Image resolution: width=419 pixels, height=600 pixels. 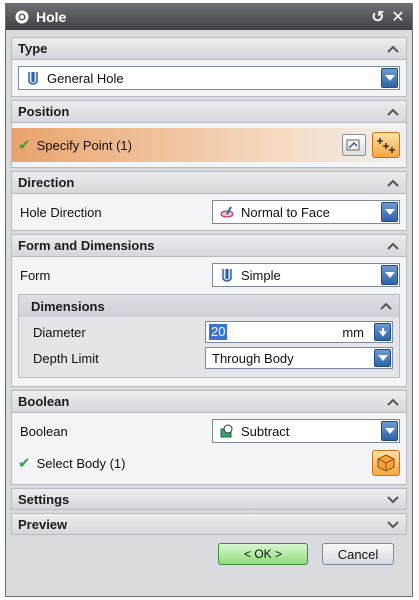 I want to click on direction-group-title: Direction, so click(x=46, y=182).